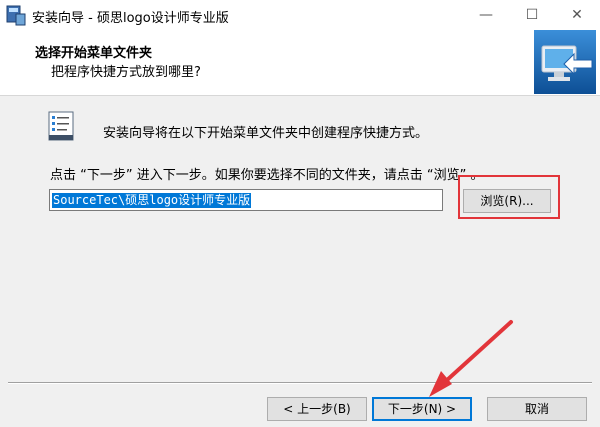  What do you see at coordinates (61, 126) in the screenshot?
I see `start-menu-folder-icon` at bounding box center [61, 126].